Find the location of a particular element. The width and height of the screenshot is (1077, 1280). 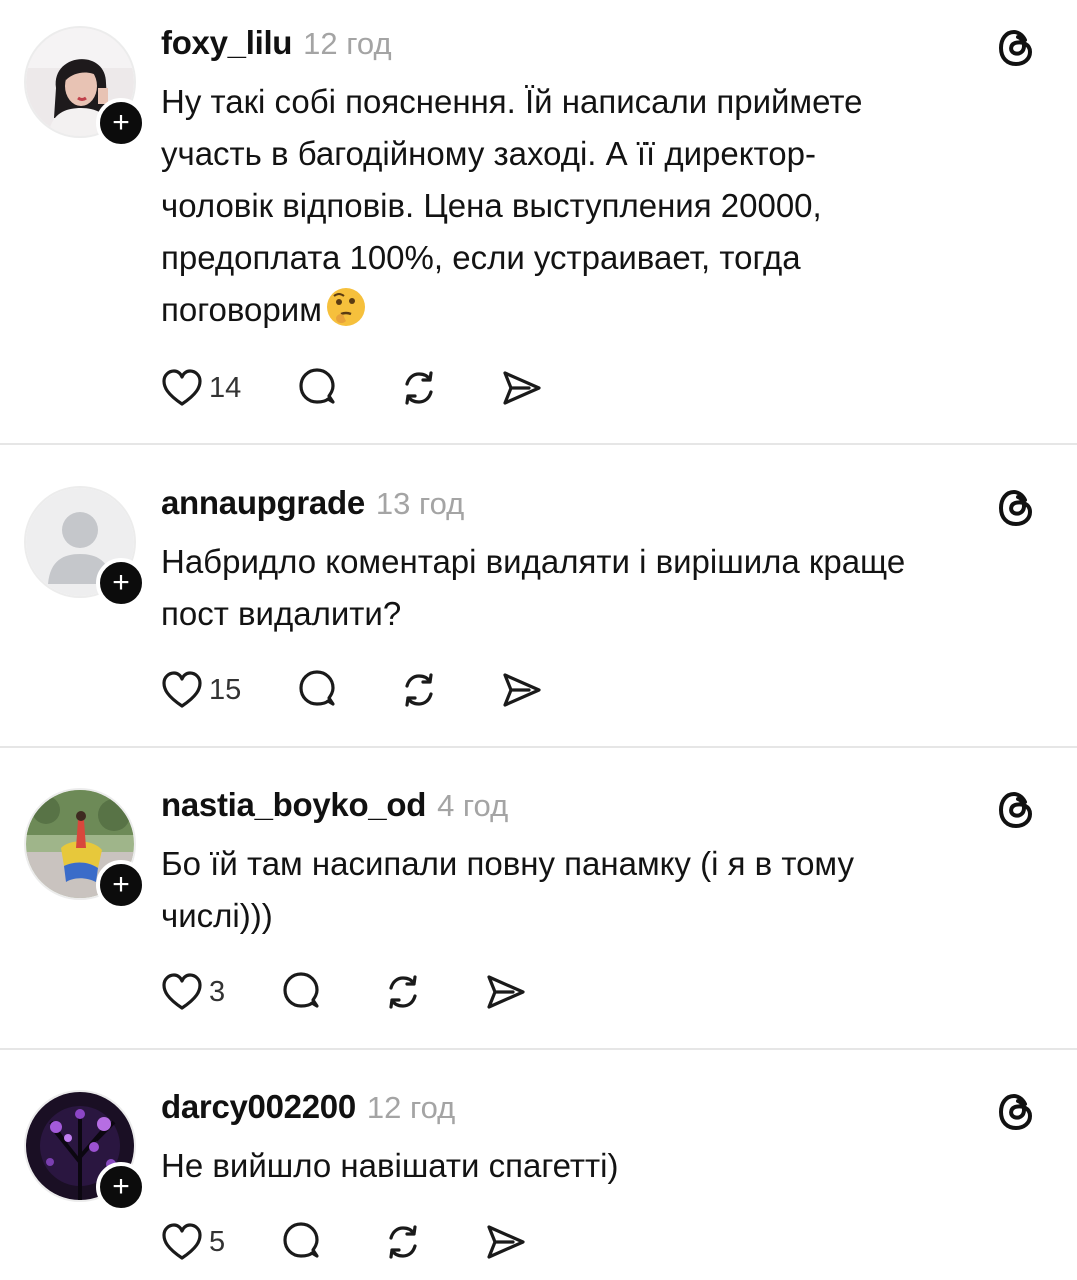

post-header: nastia_boyko_od 4 год is located at coordinates (334, 808).